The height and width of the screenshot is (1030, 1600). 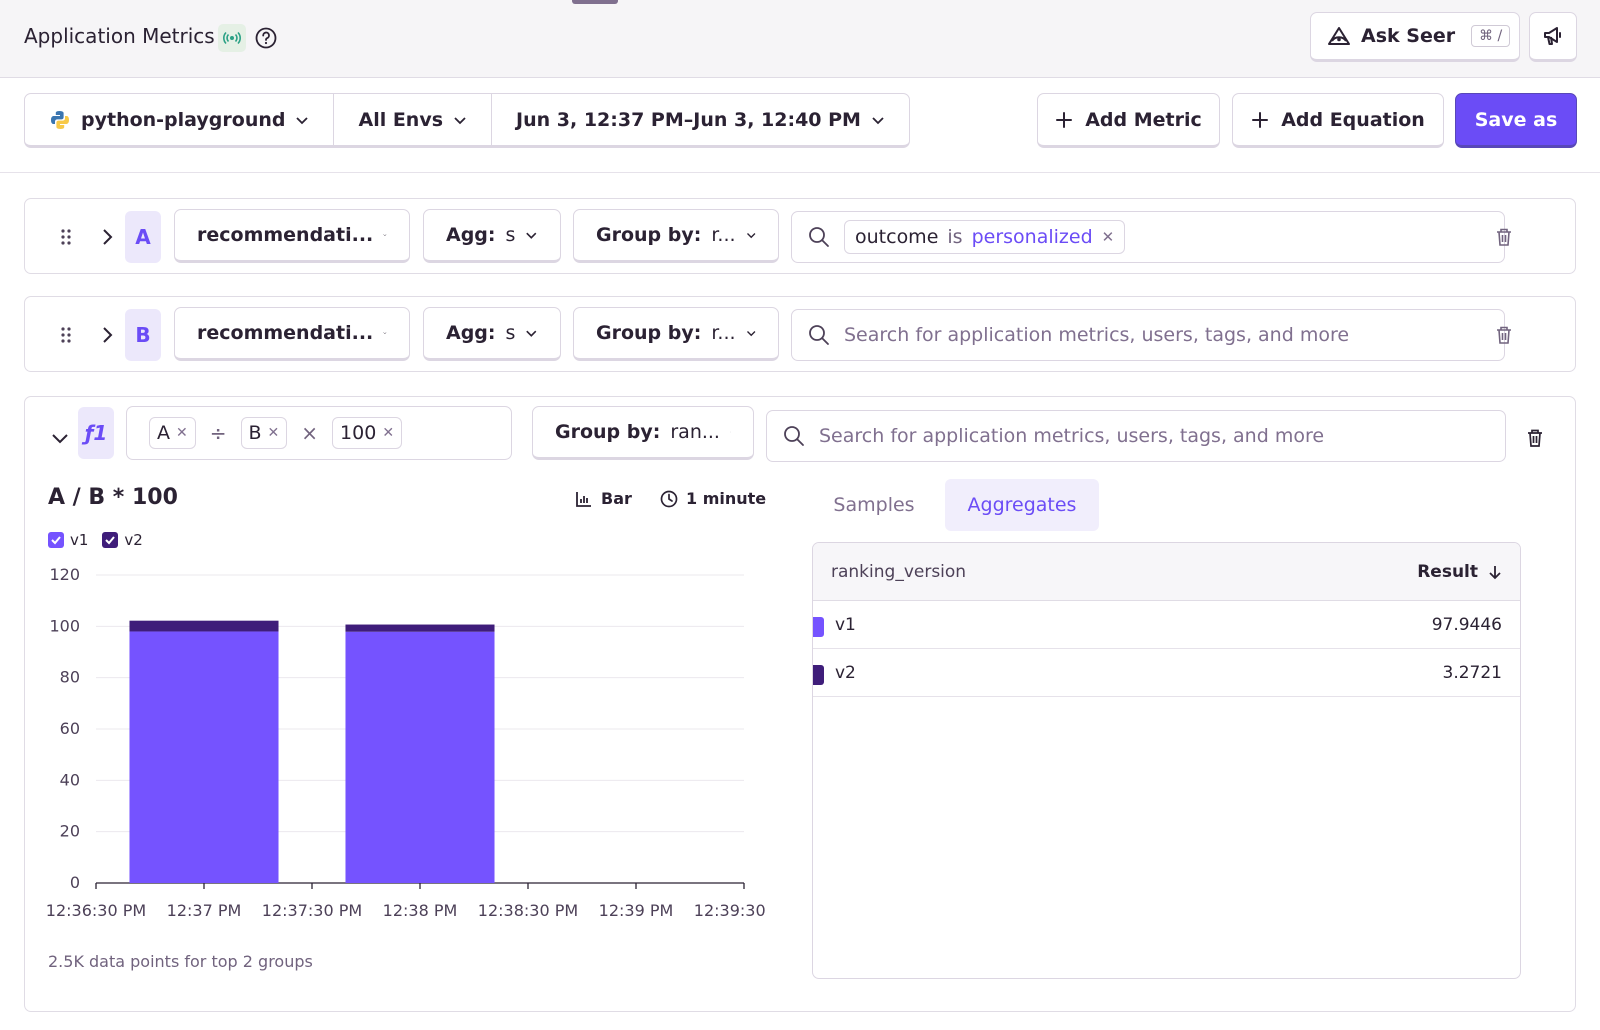 I want to click on legend-item-v1: v1, so click(x=68, y=540).